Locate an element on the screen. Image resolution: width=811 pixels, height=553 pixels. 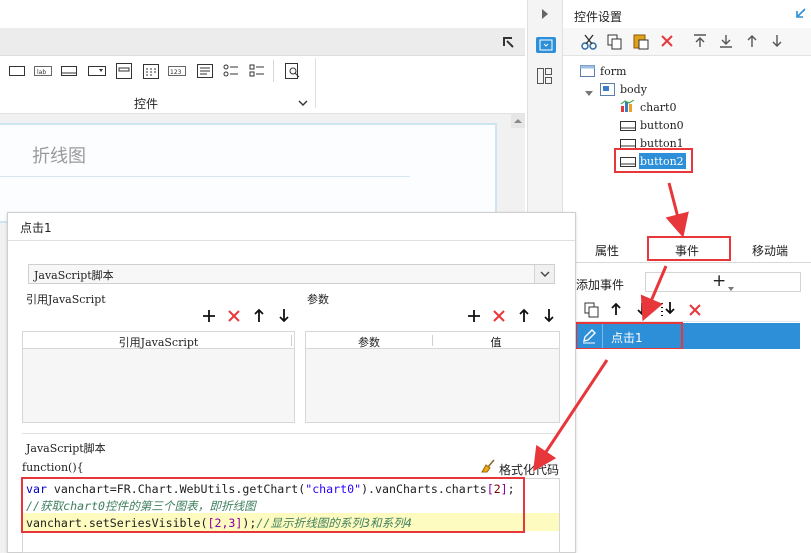
arrow-to-code is located at coordinates (571, 415).